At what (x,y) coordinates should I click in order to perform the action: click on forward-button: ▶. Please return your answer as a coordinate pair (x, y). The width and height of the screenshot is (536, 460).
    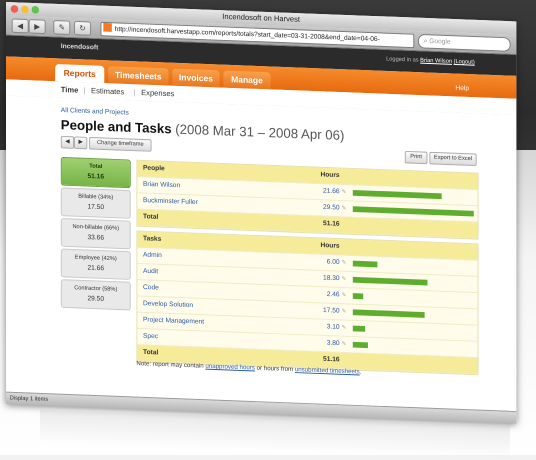
    Looking at the image, I should click on (37, 27).